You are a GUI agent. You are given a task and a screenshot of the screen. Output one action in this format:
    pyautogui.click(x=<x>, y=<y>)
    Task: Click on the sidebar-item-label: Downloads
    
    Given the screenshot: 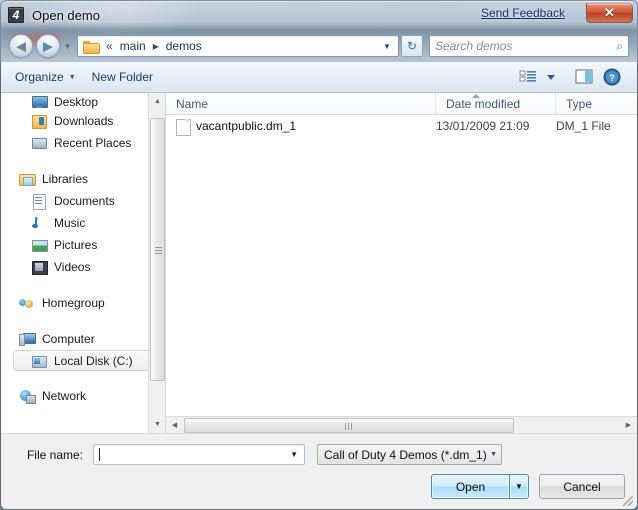 What is the action you would take?
    pyautogui.click(x=84, y=121)
    